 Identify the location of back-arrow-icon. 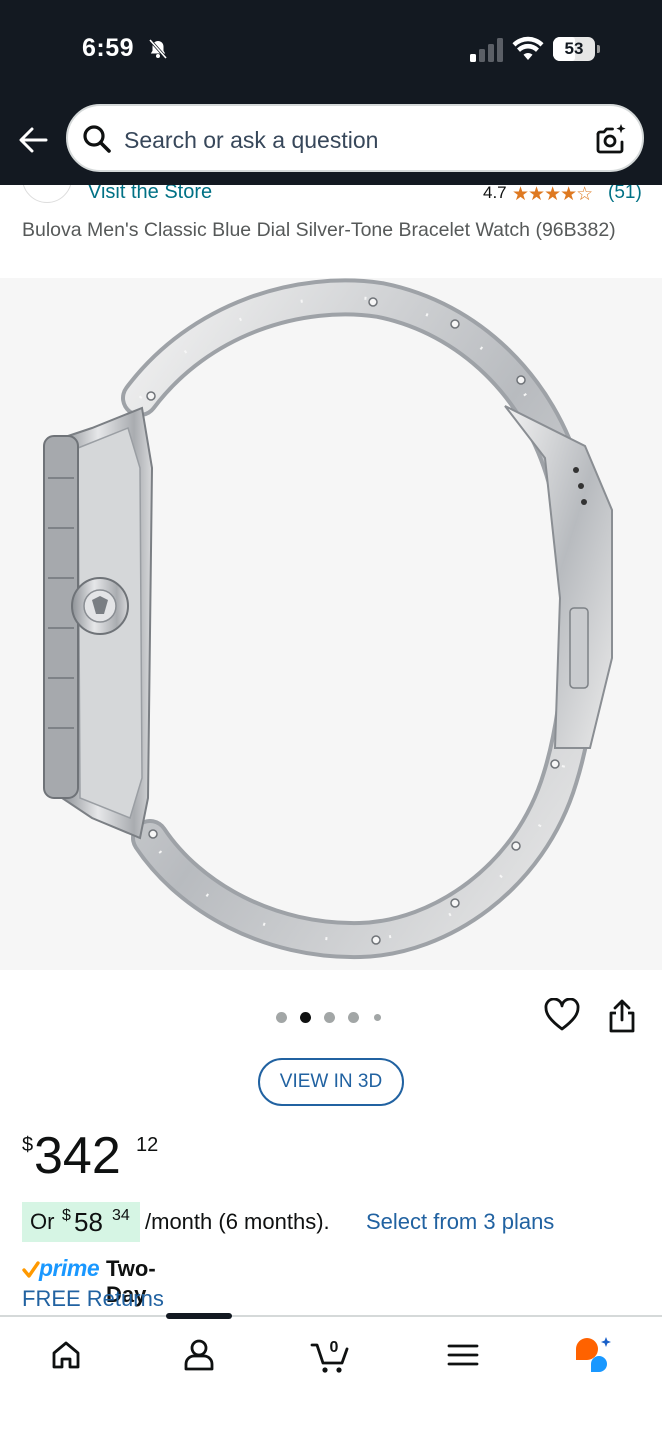
(34, 140).